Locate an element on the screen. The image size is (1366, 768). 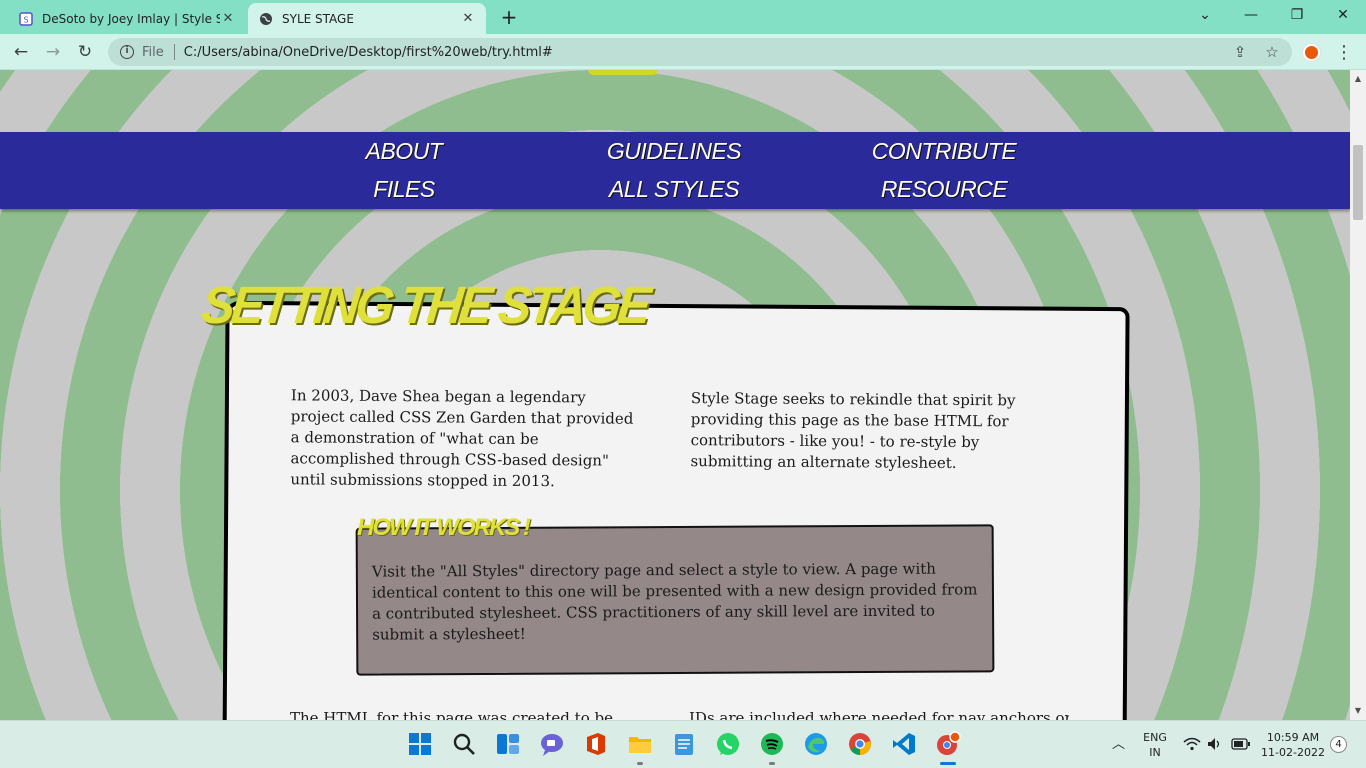
divider is located at coordinates (174, 52).